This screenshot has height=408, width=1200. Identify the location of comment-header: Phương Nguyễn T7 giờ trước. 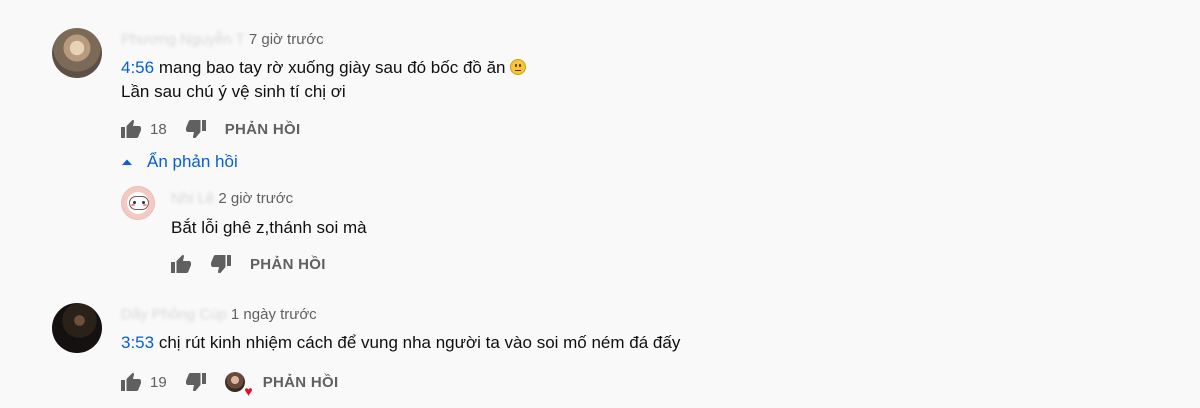
(222, 39).